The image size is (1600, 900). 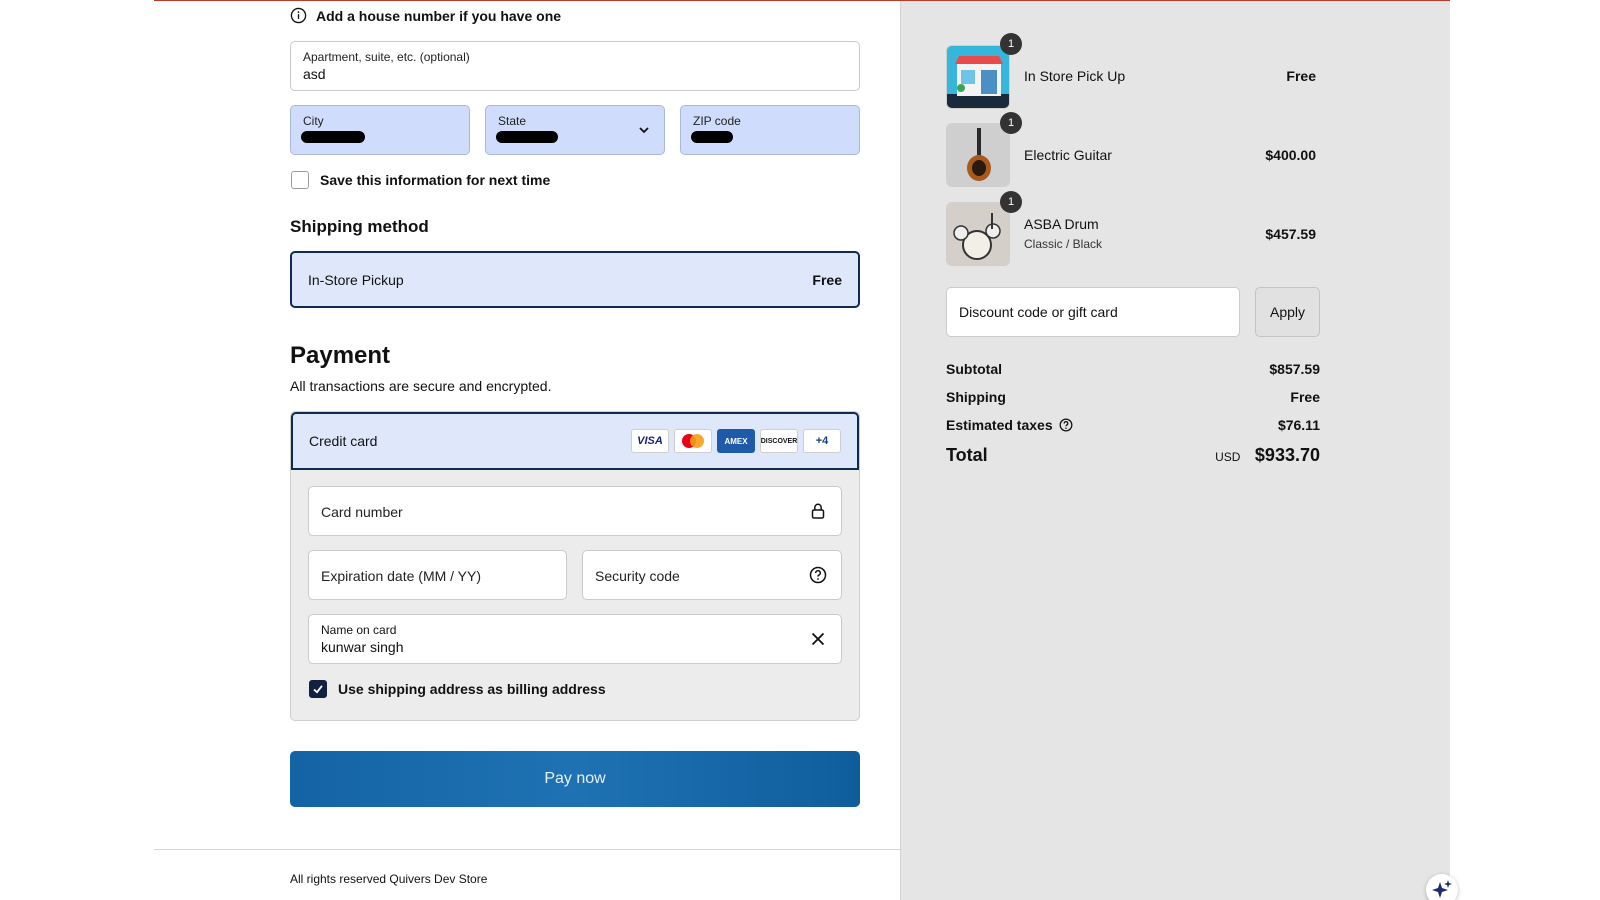 I want to click on asba-drum-thumbnail, so click(x=978, y=234).